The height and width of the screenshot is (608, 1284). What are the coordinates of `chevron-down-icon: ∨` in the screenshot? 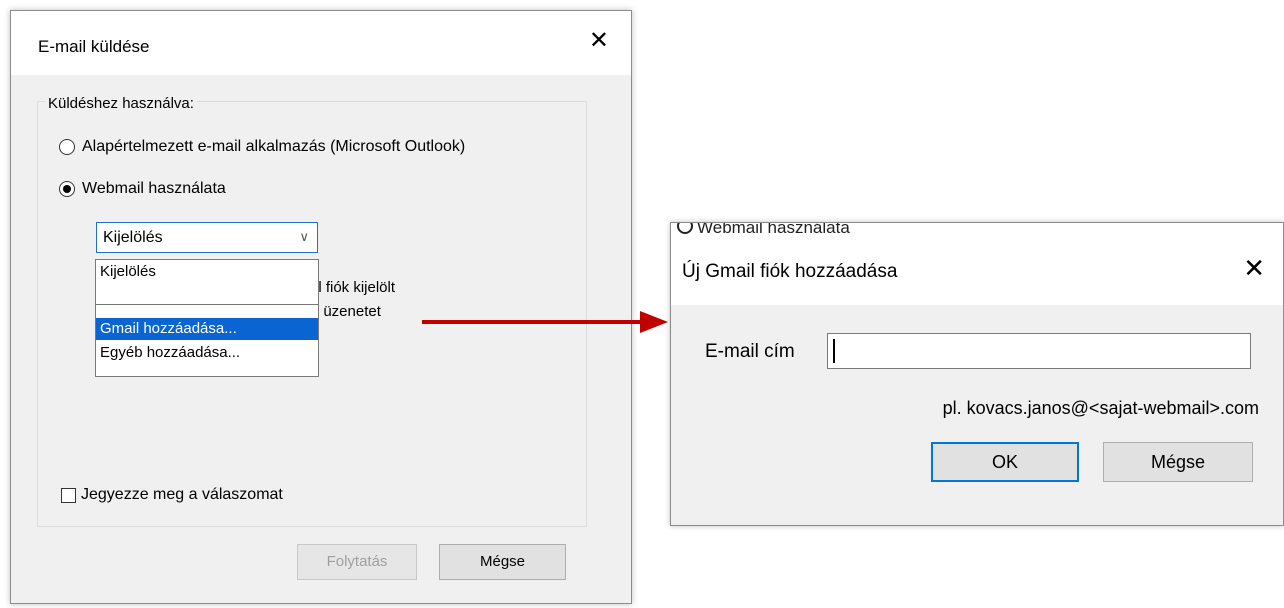 It's located at (304, 237).